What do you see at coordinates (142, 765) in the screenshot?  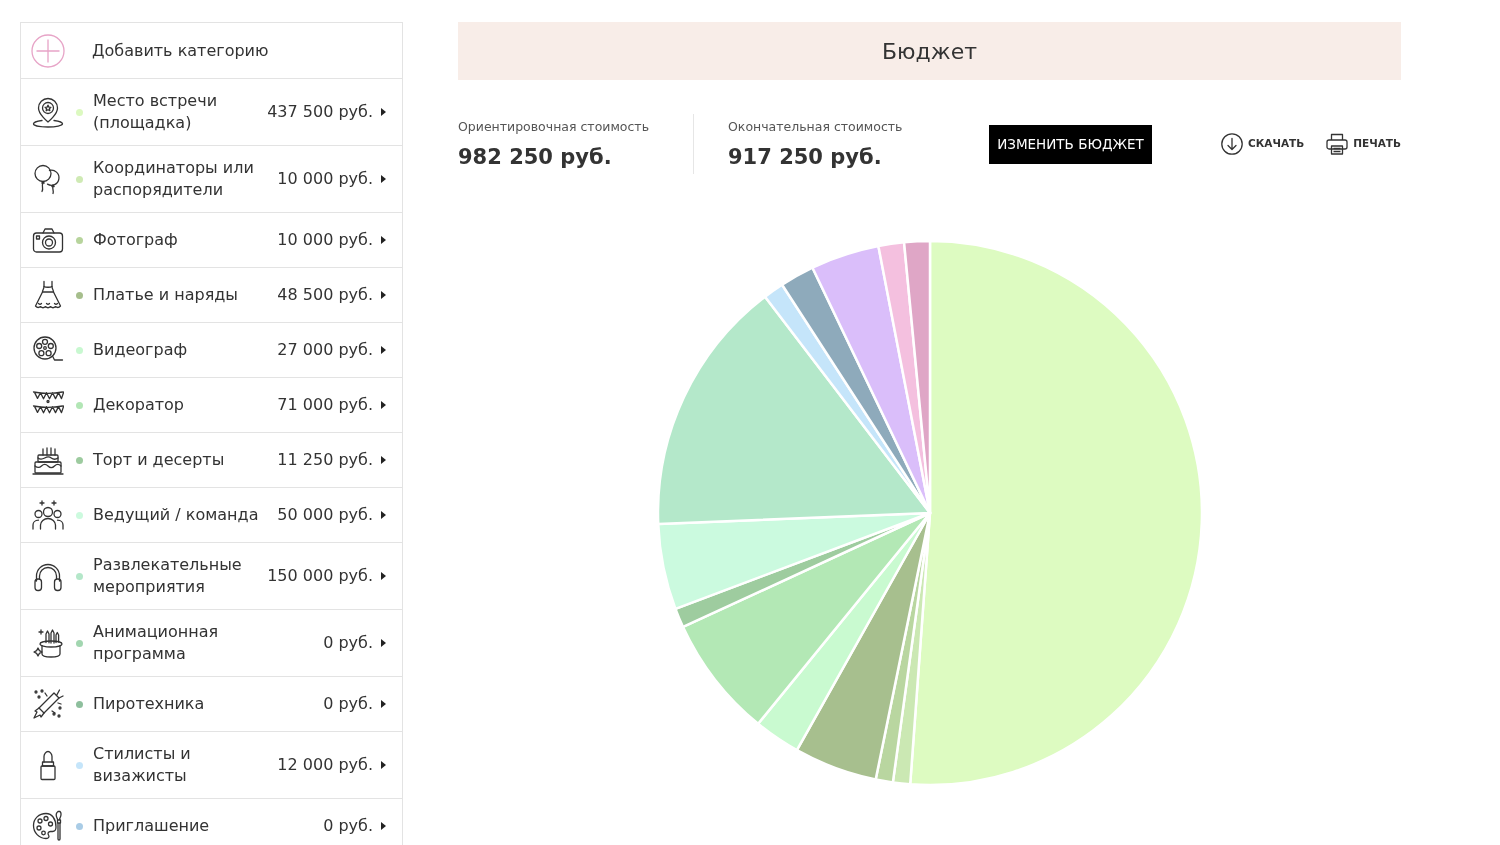 I see `category-name: Стилисты и визажисты` at bounding box center [142, 765].